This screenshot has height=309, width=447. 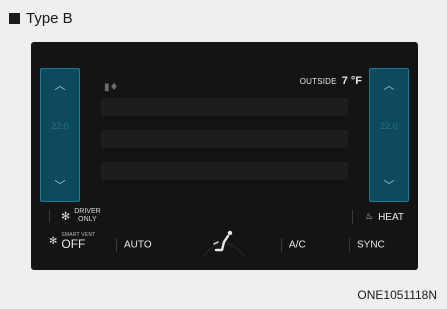 I want to click on ac-label: A/C, so click(x=297, y=245).